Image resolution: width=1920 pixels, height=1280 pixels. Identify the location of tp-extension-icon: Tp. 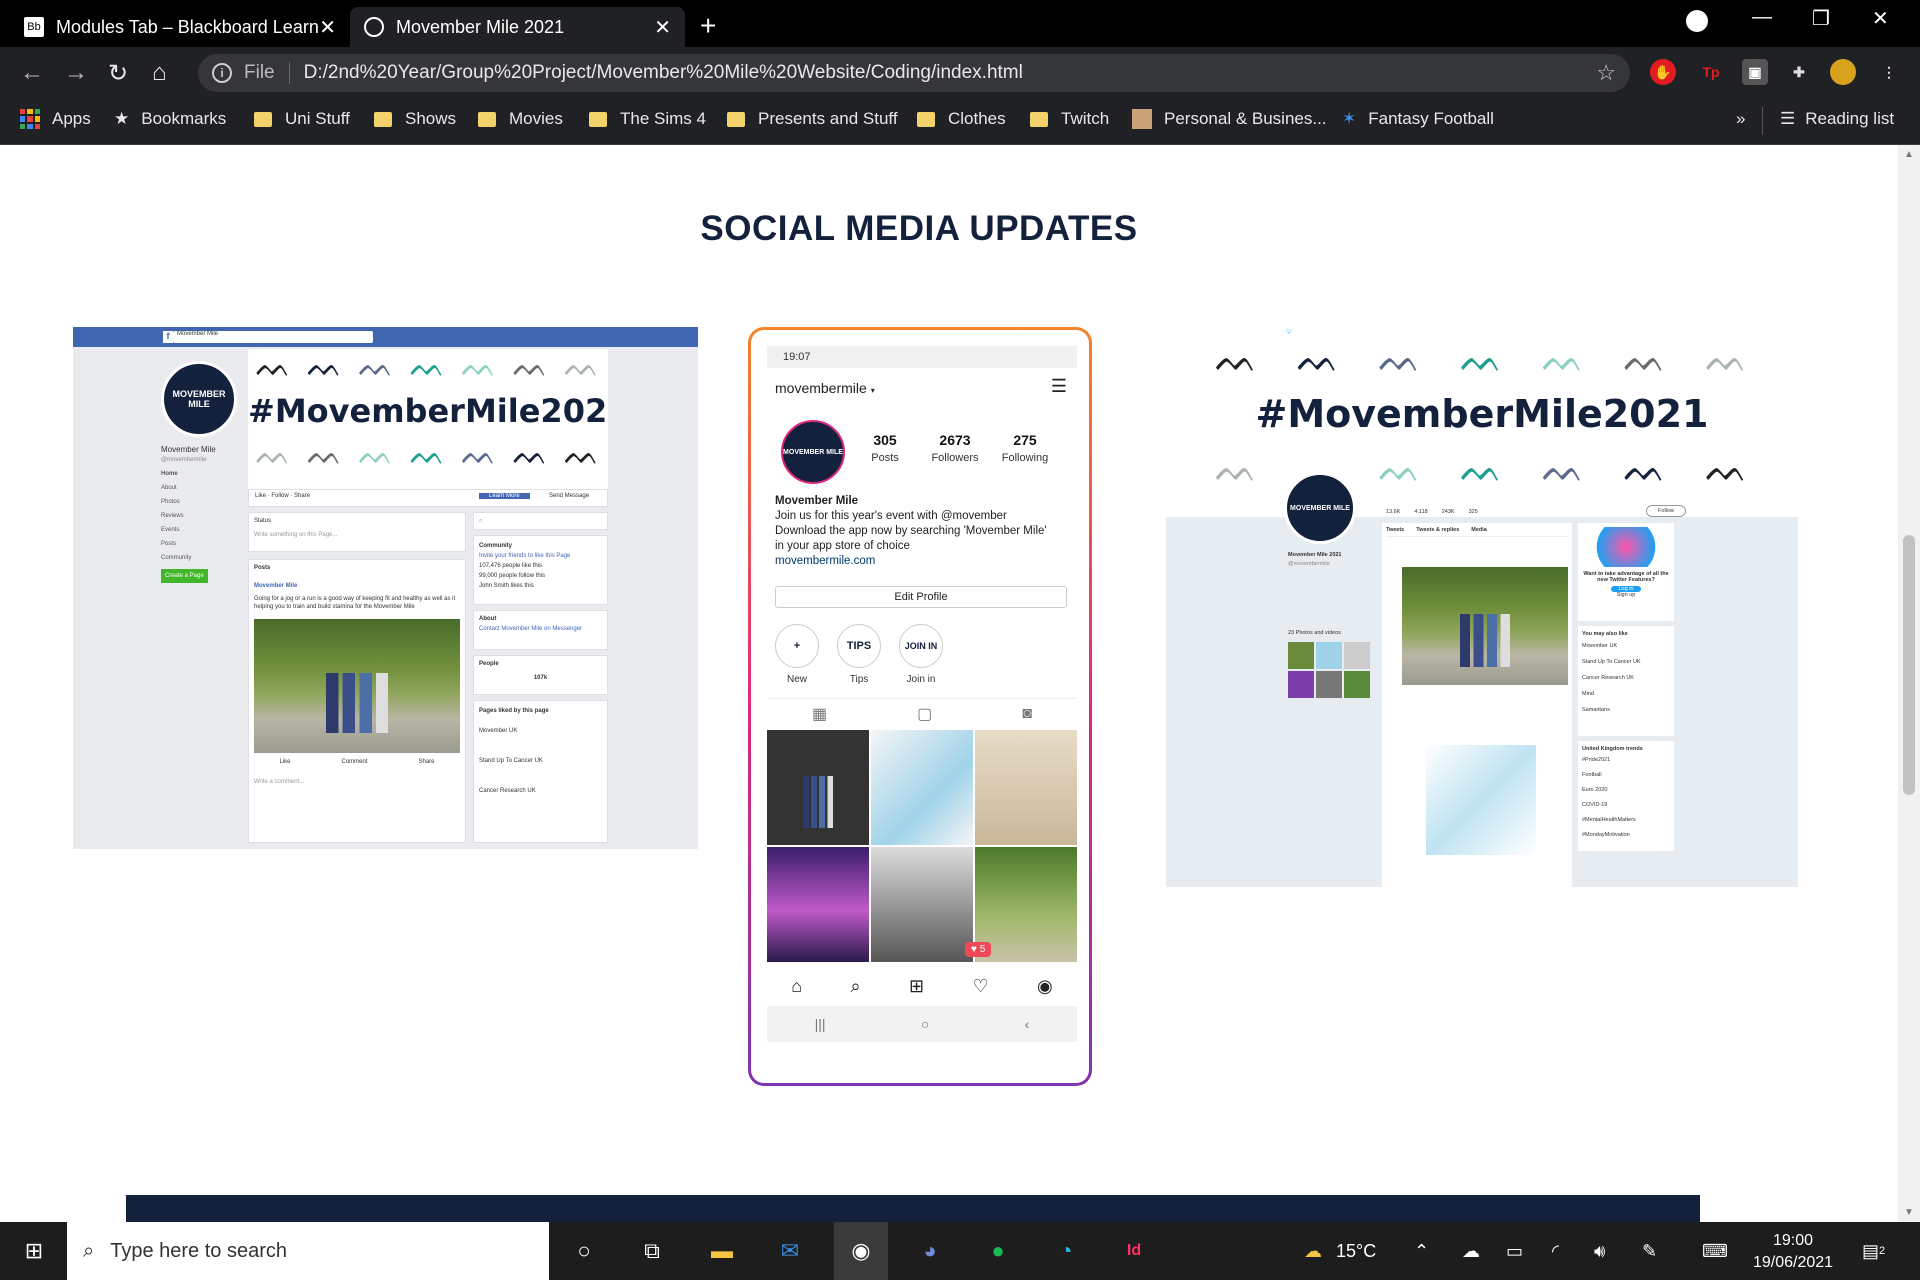
(1711, 72).